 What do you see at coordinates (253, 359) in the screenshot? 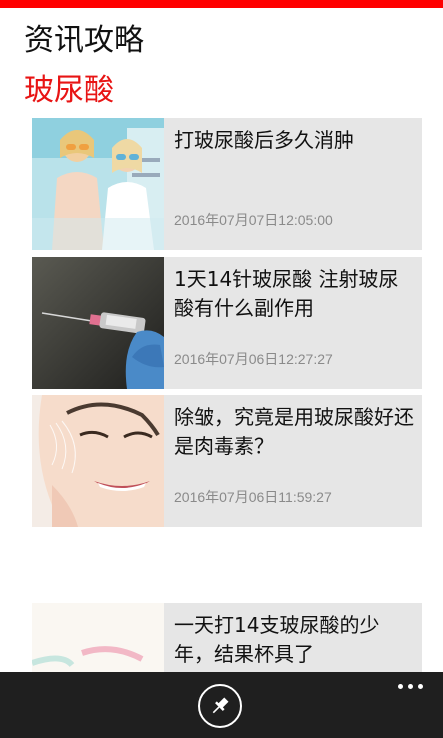
I see `article-date: 2016年07月06日12:27:27` at bounding box center [253, 359].